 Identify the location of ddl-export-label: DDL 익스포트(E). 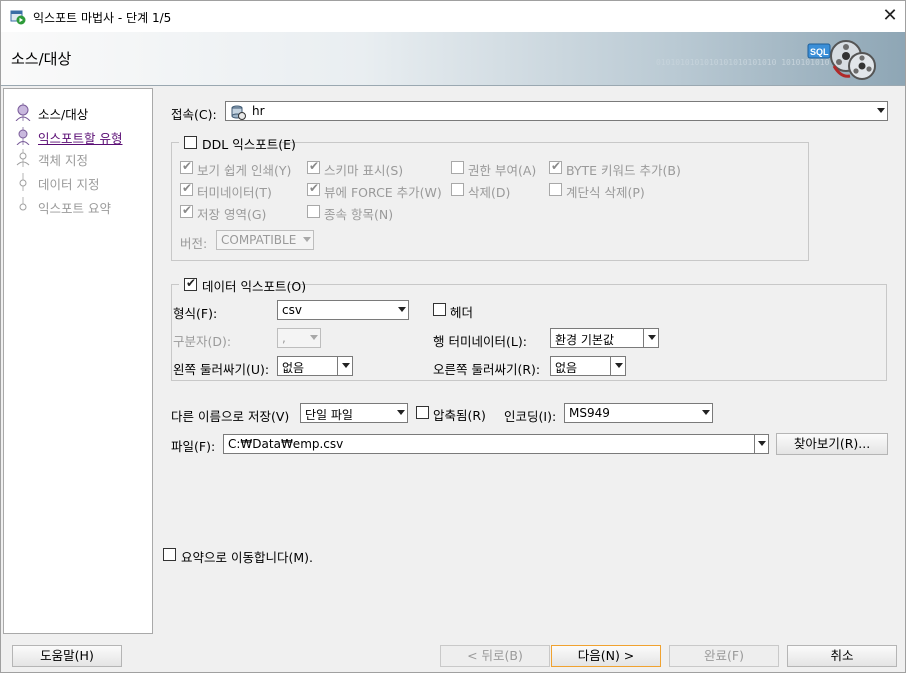
(249, 144).